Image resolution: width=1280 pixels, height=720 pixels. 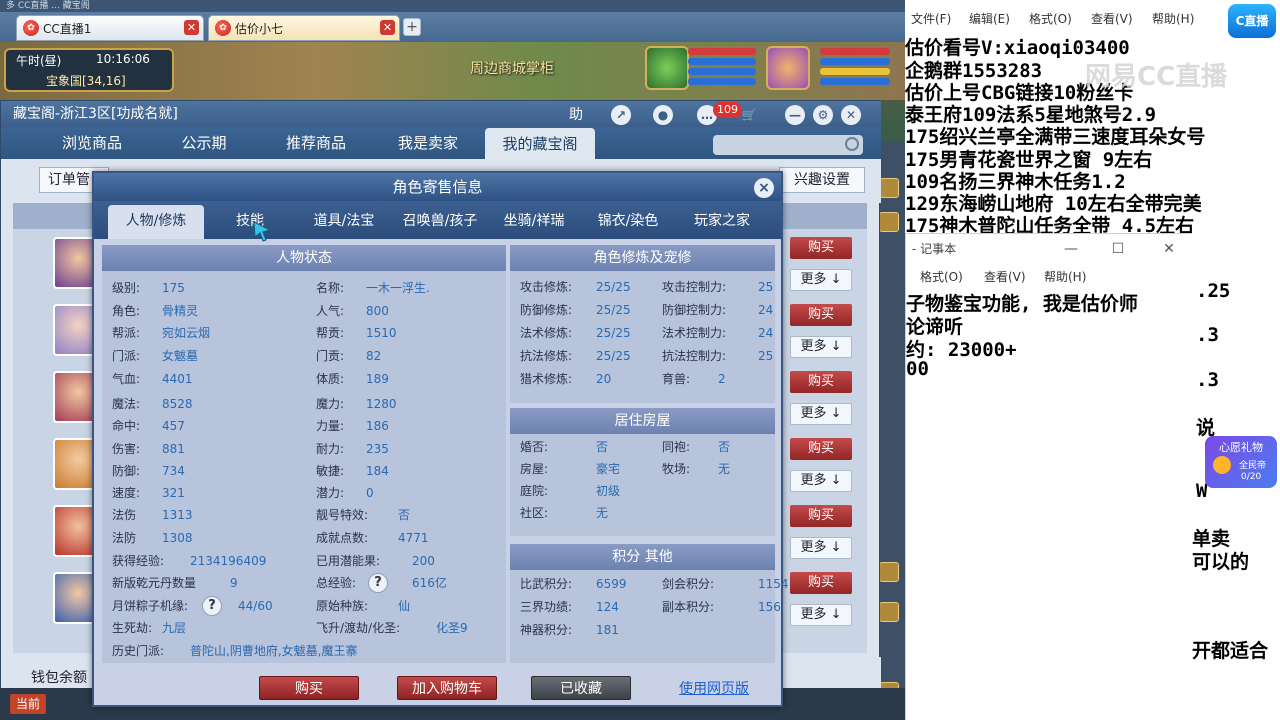 I want to click on stat-row-label: 级别:, so click(x=126, y=288).